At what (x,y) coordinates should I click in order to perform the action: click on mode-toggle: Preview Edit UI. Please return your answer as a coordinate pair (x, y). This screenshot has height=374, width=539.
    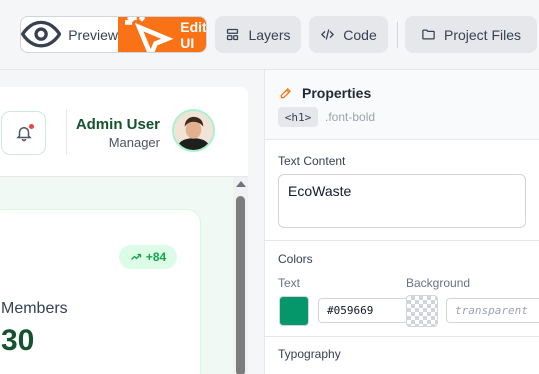
    Looking at the image, I should click on (113, 34).